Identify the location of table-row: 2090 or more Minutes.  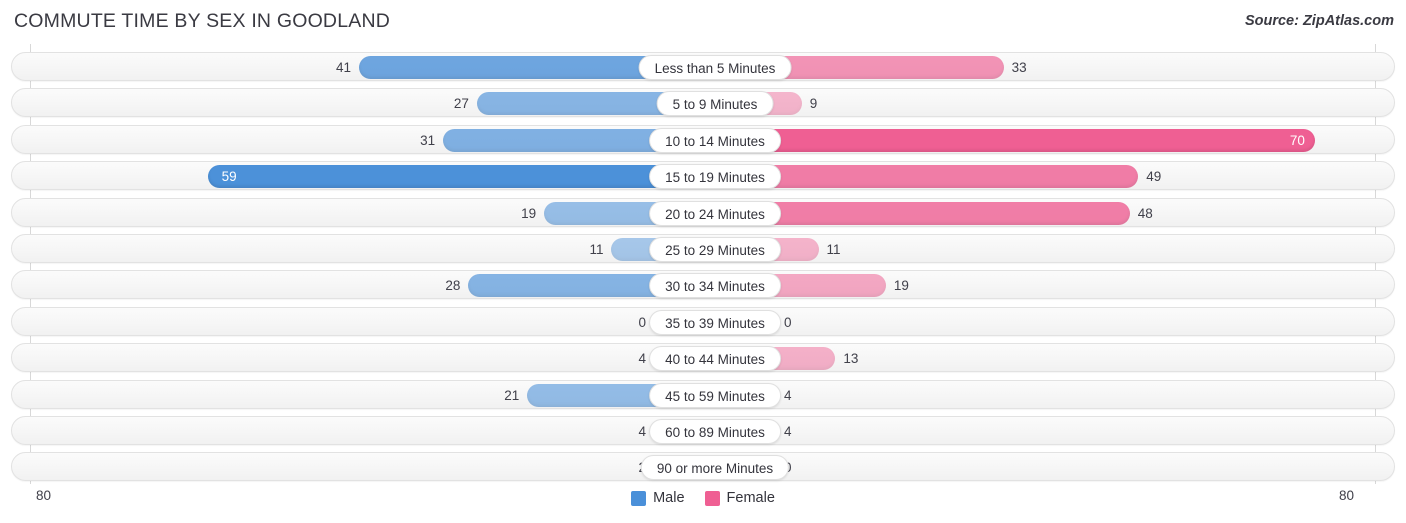
(703, 467).